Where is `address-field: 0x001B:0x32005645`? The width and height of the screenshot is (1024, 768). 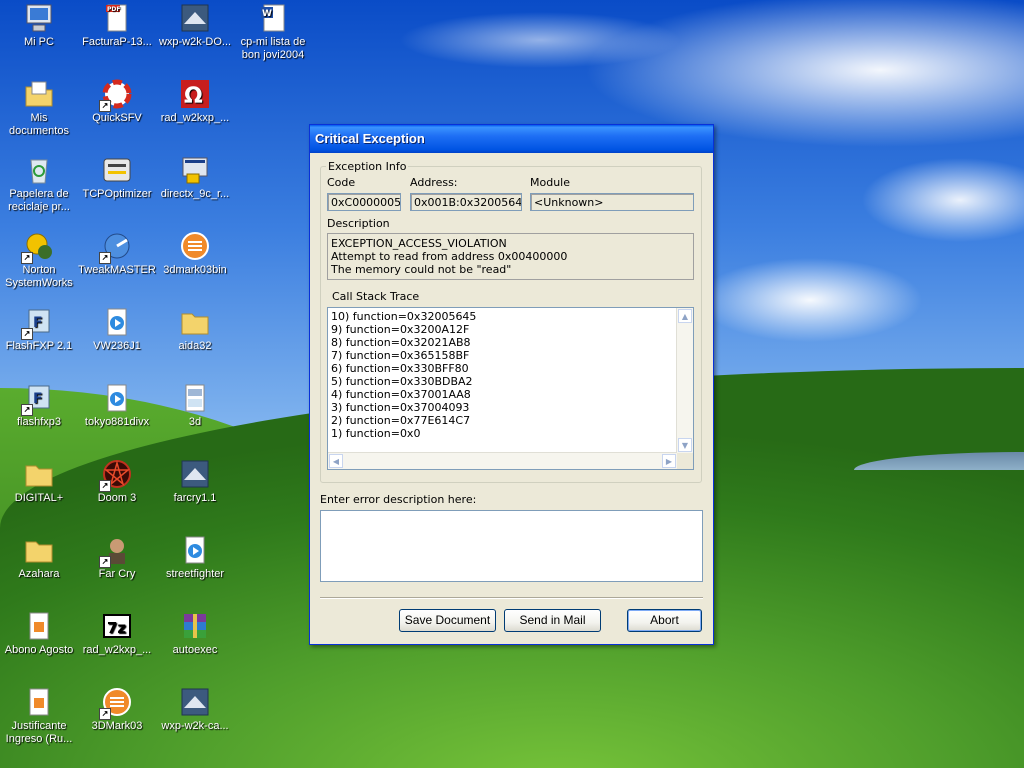 address-field: 0x001B:0x32005645 is located at coordinates (466, 202).